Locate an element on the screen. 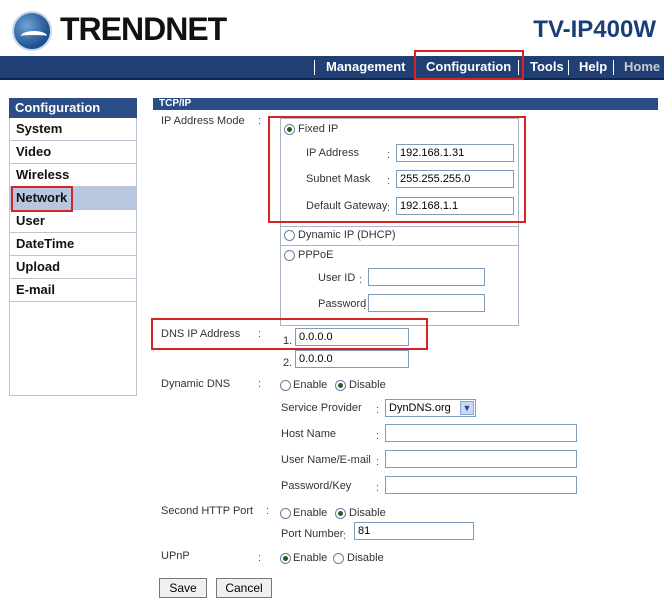 This screenshot has width=664, height=598. fixed-ip-label: Fixed IP is located at coordinates (318, 129).